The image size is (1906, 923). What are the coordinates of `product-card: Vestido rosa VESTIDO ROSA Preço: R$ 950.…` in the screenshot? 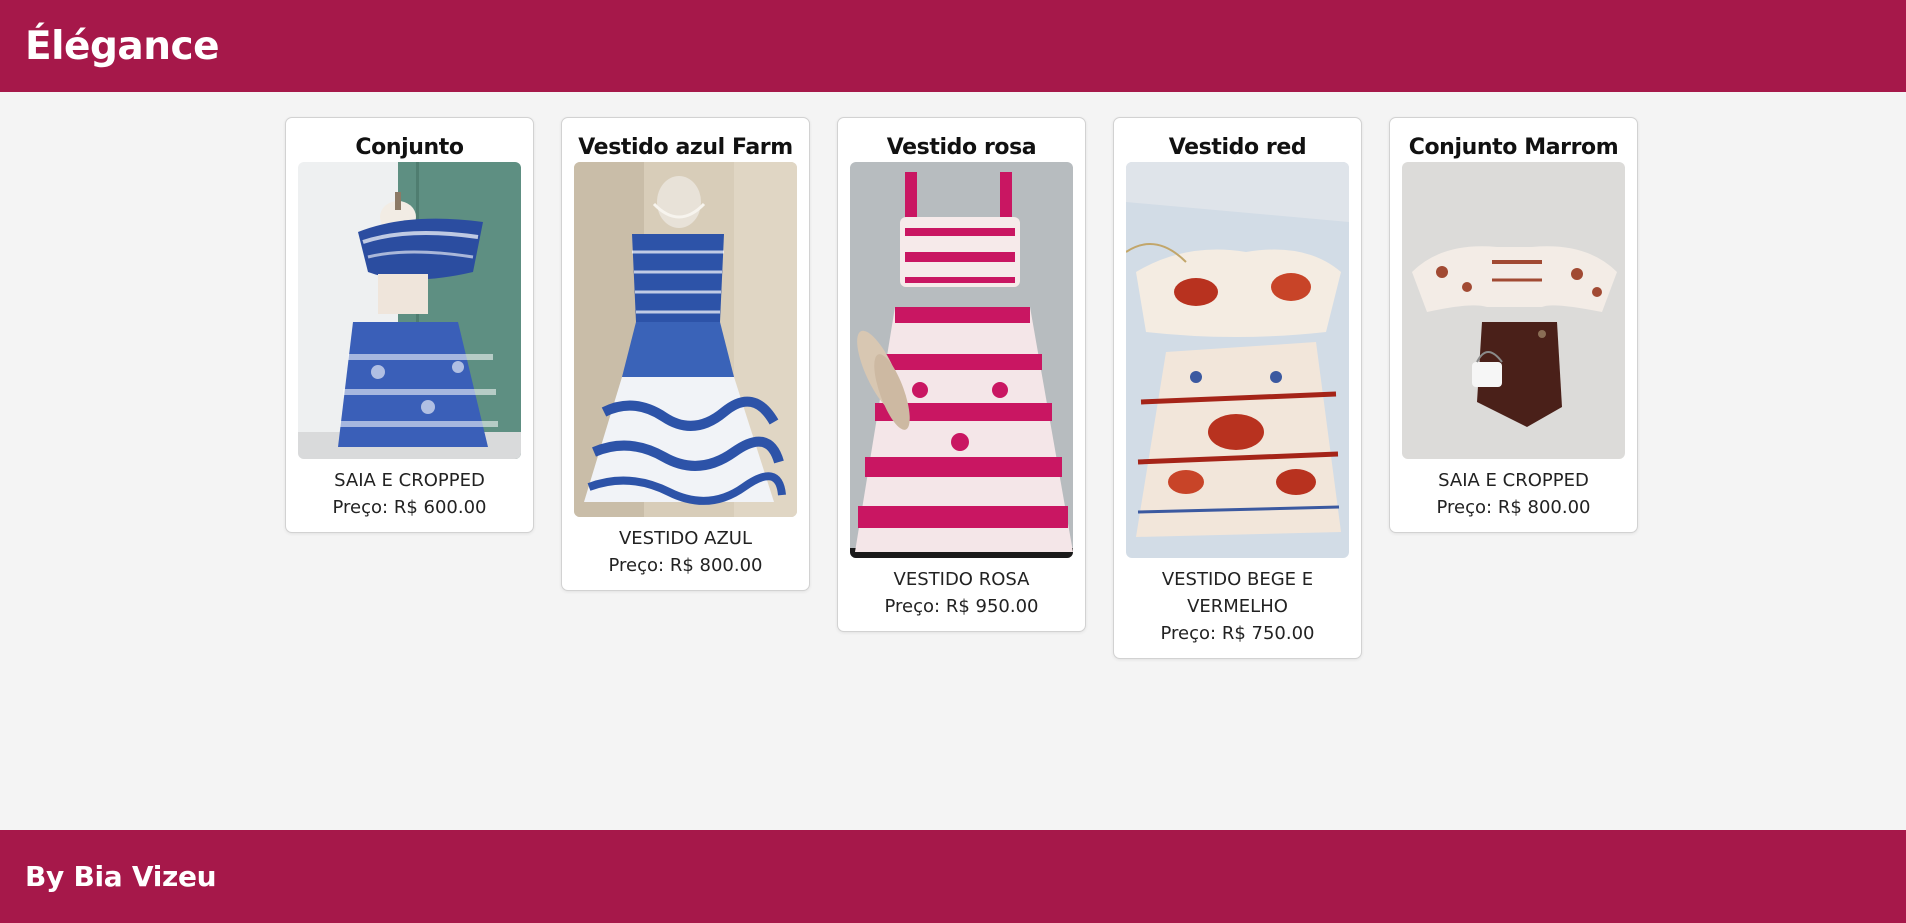 It's located at (961, 374).